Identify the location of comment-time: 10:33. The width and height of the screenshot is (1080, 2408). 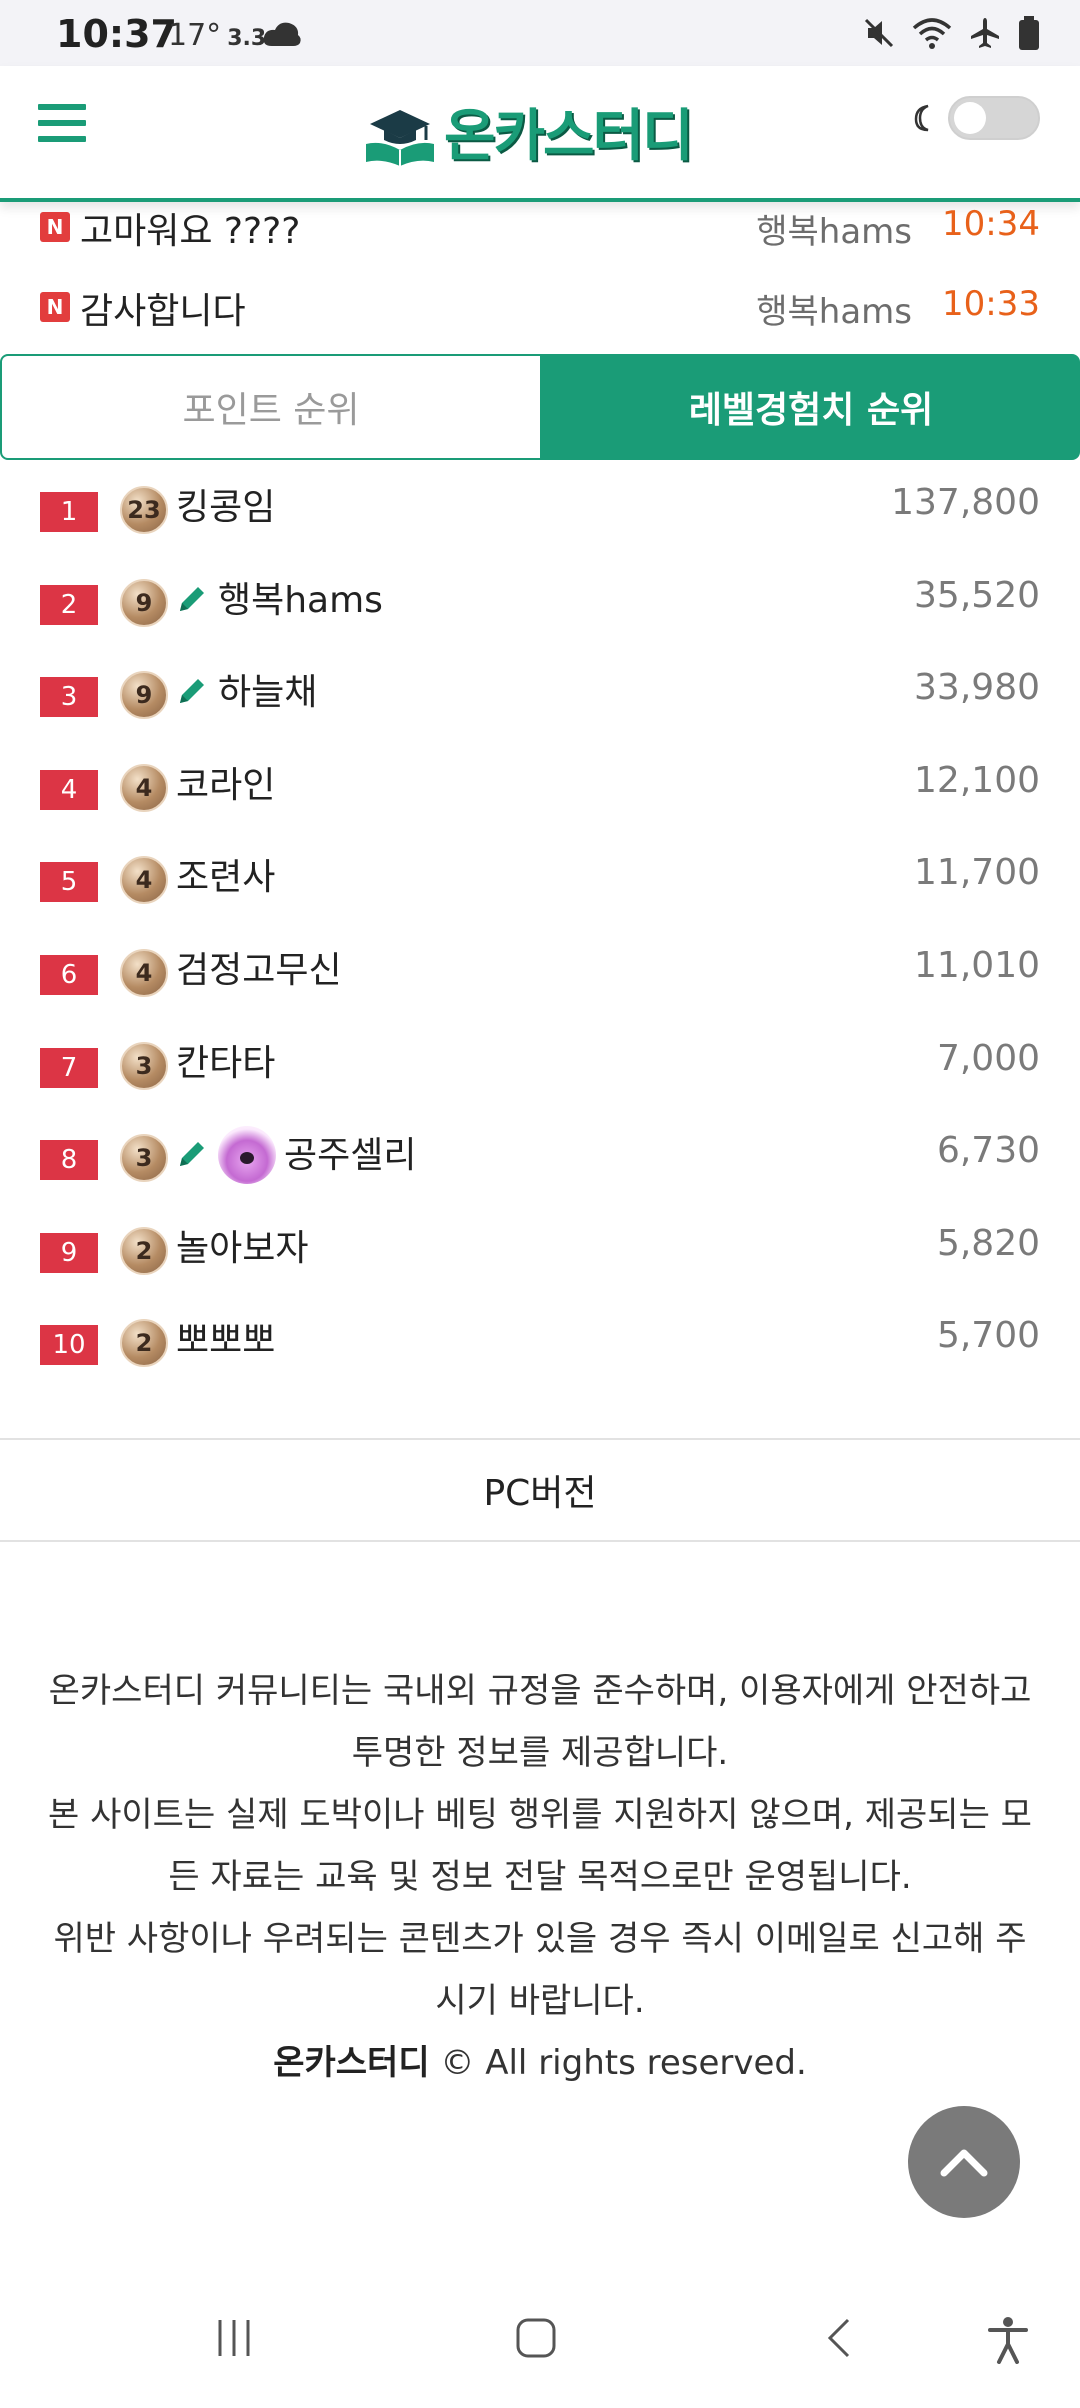
(991, 304).